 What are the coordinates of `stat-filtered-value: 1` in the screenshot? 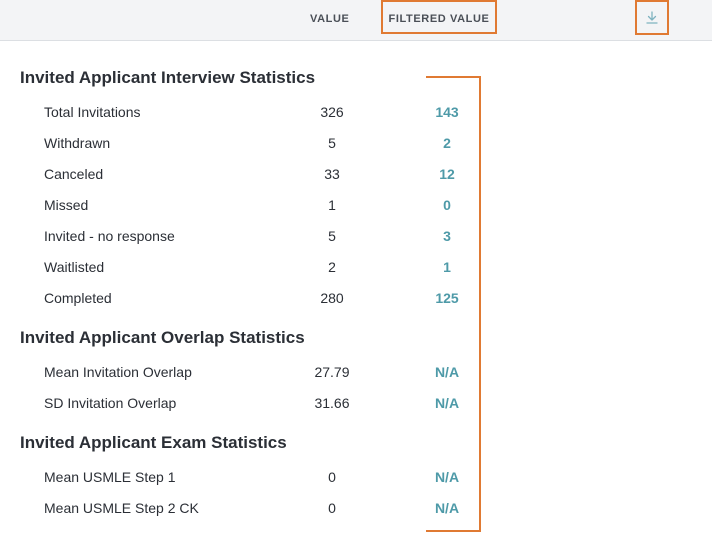 It's located at (447, 267).